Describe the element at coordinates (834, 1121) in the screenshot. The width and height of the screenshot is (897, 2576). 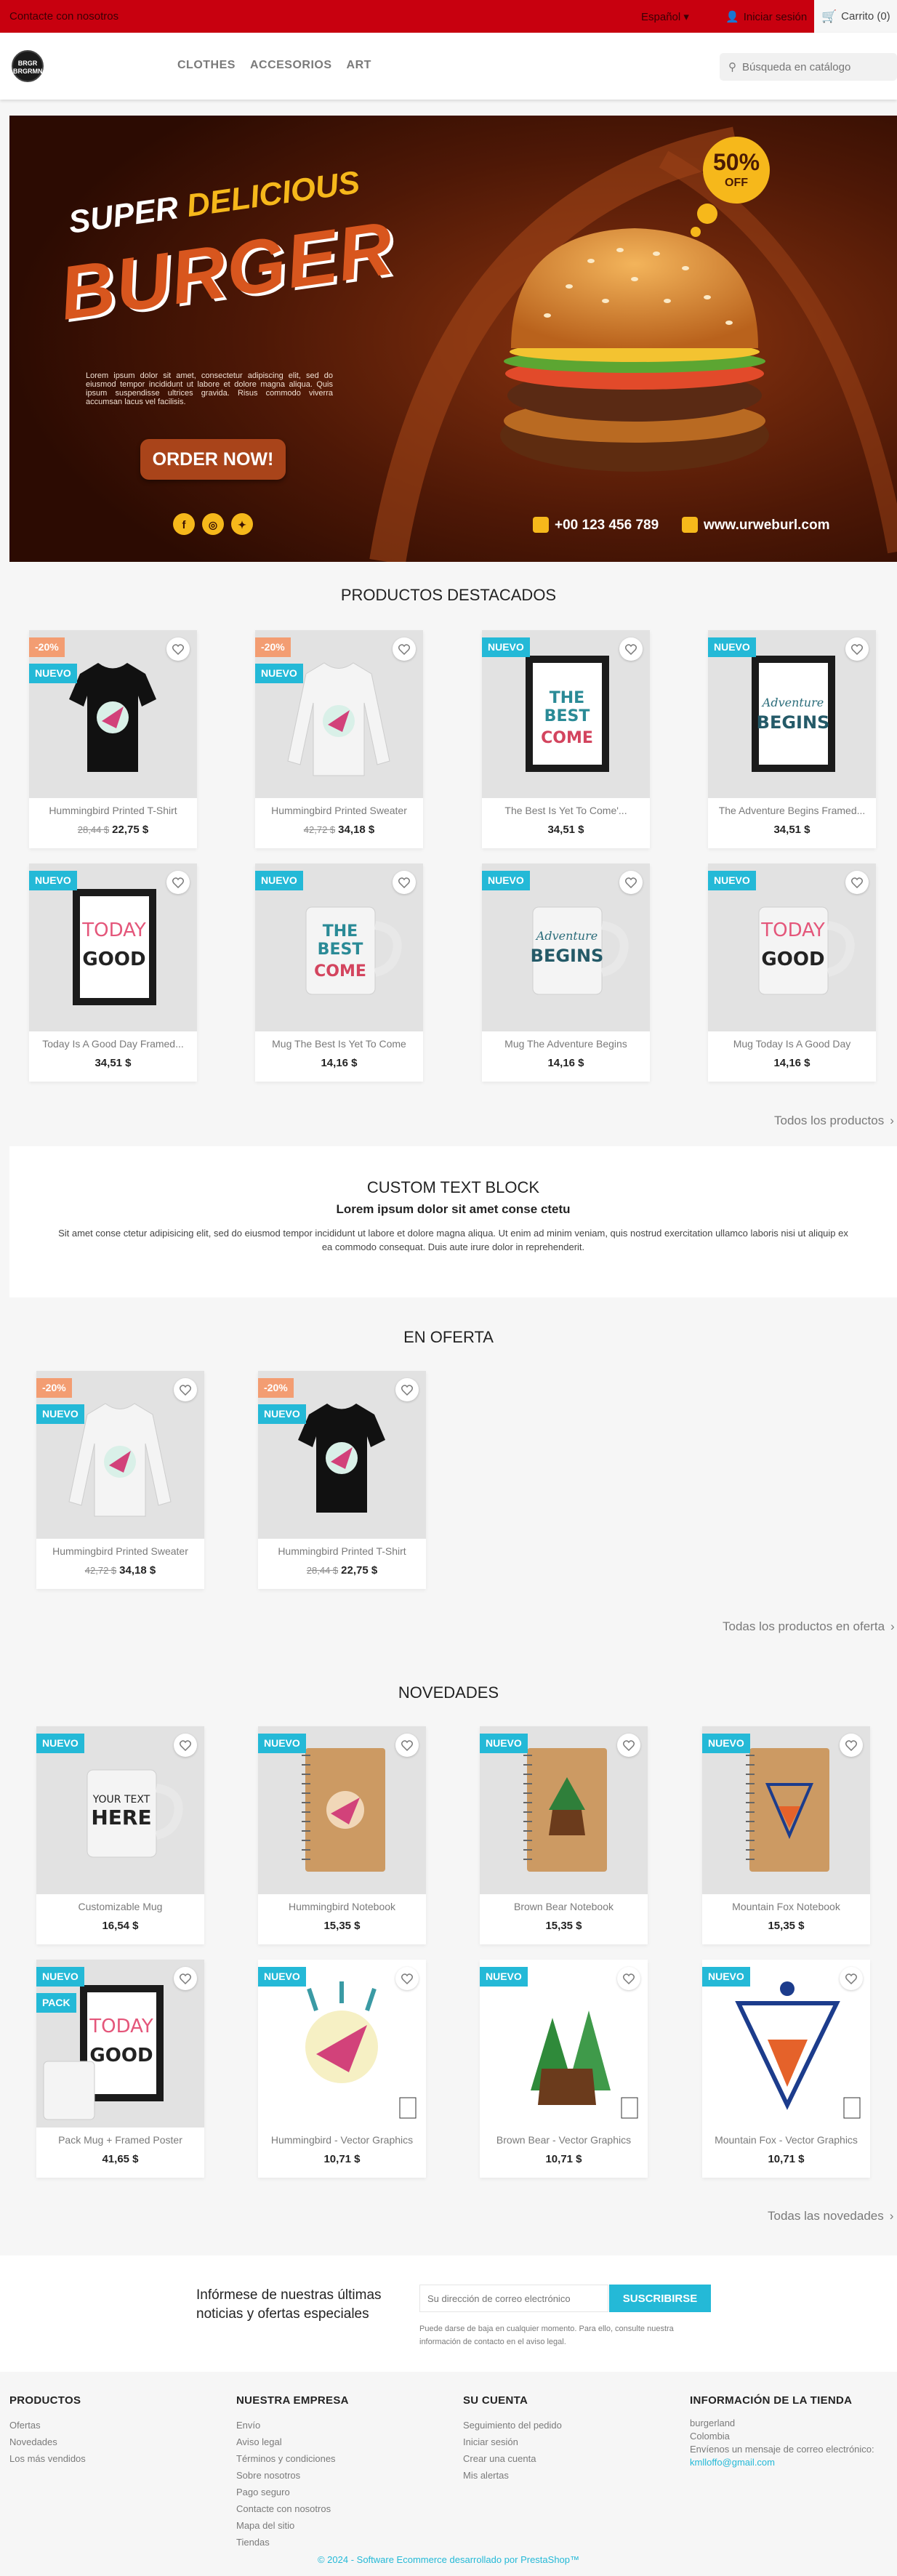
I see `all-products-link: Todos los productos ›` at that location.